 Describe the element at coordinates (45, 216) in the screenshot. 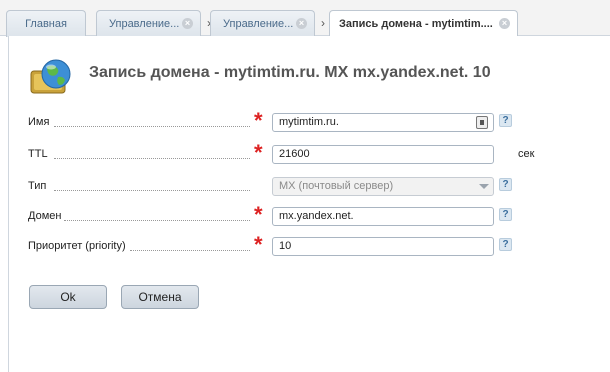

I see `domain-label: Домен` at that location.